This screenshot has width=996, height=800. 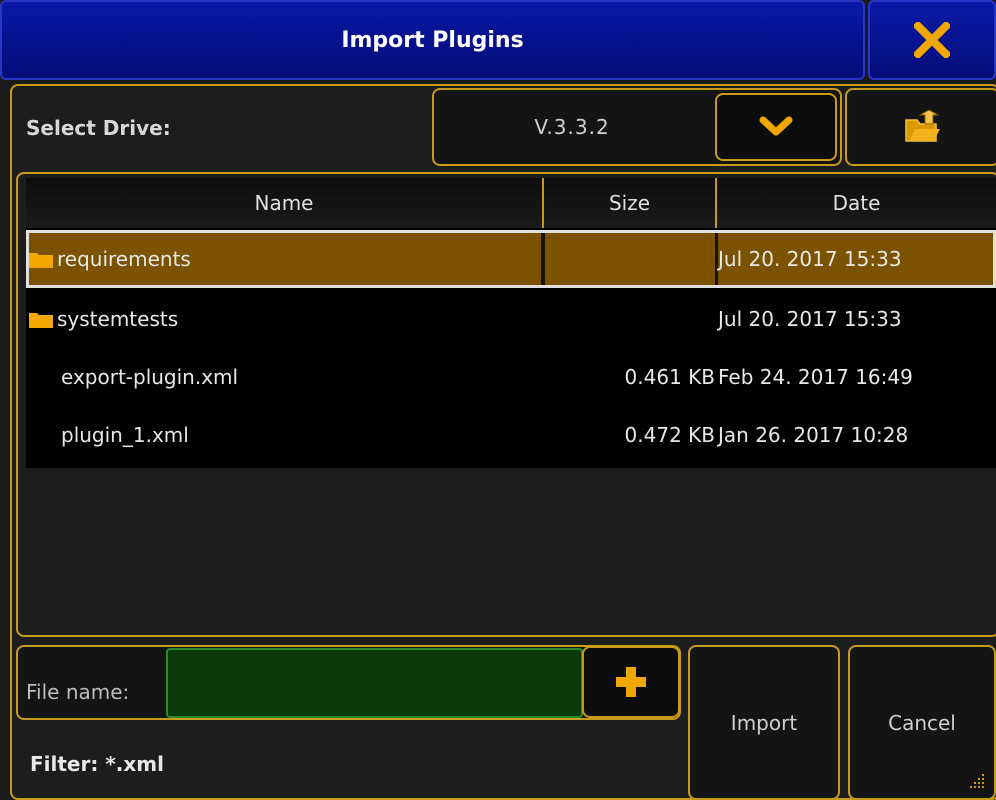 I want to click on import-button: Import, so click(x=764, y=722).